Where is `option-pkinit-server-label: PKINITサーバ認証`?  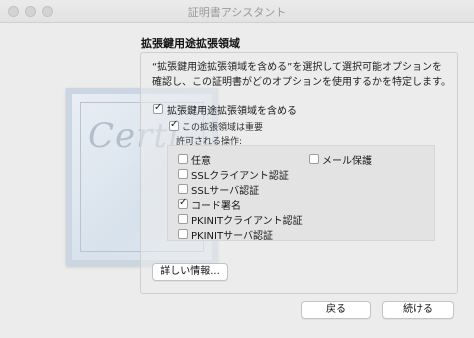
option-pkinit-server-label: PKINITサーバ認証 is located at coordinates (232, 236).